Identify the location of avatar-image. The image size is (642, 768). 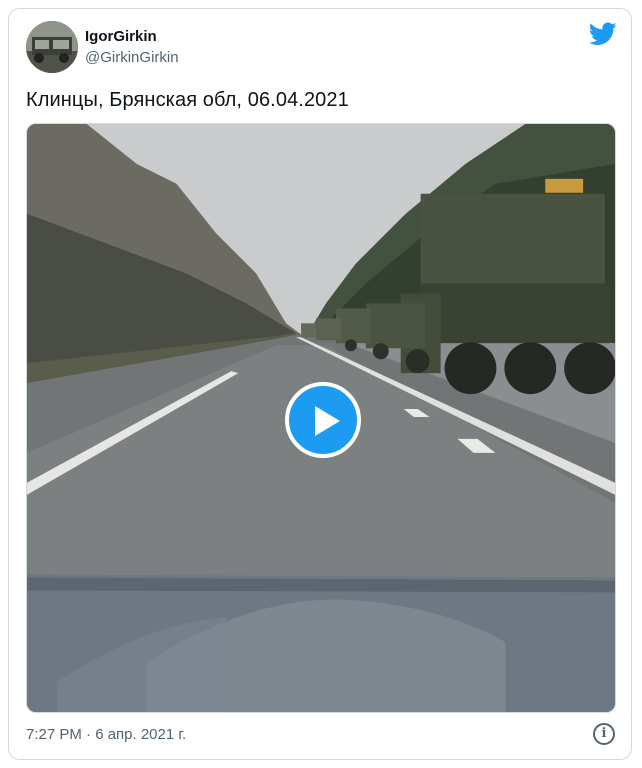
(52, 47).